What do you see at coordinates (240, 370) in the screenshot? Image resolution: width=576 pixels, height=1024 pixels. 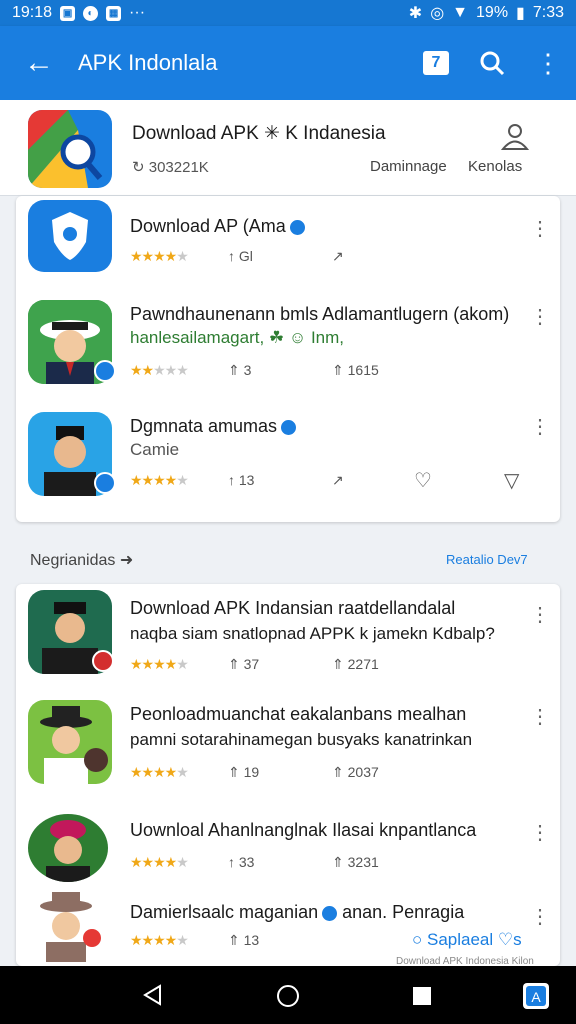 I see `like-stat: ⇑ 3` at bounding box center [240, 370].